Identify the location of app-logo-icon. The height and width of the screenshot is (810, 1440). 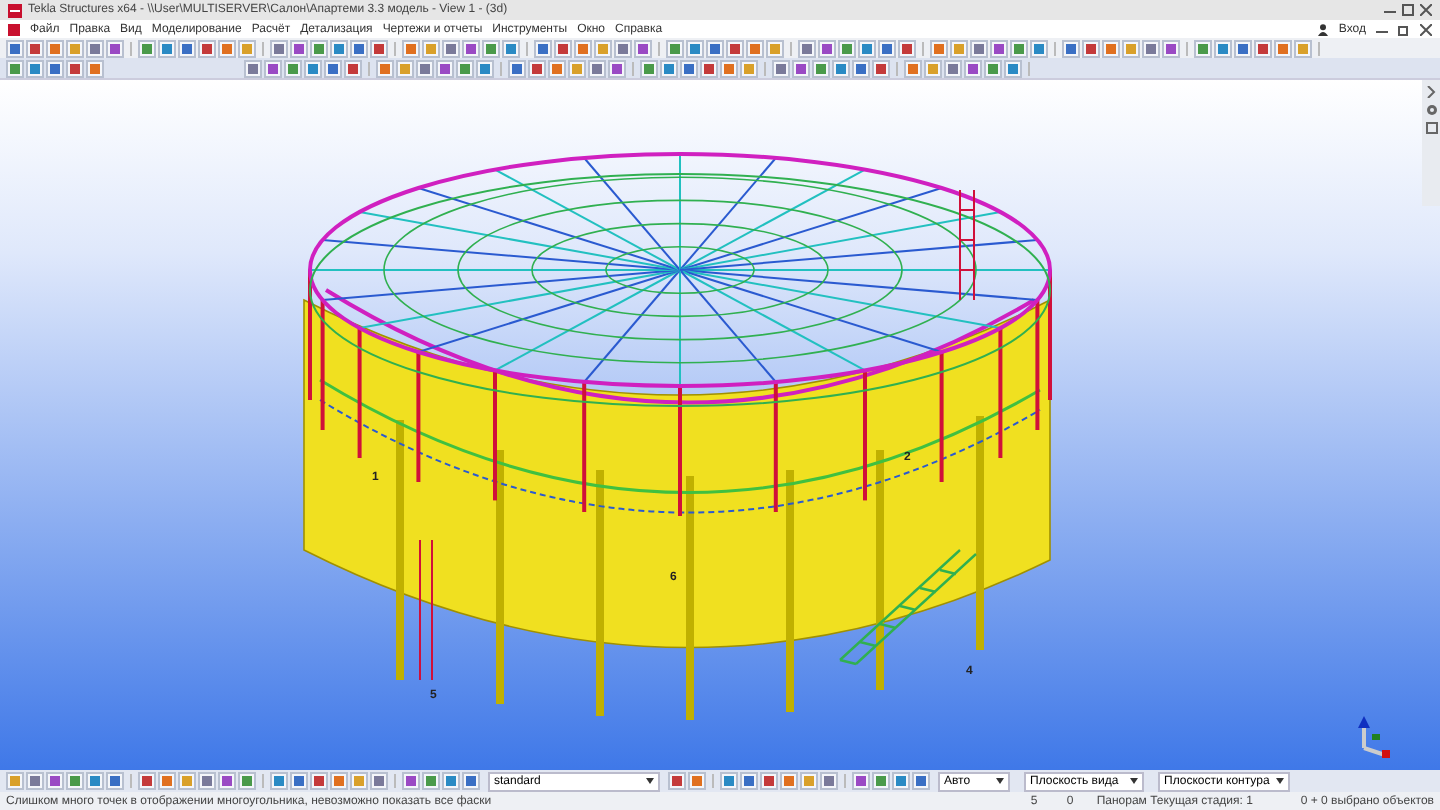
(14, 29).